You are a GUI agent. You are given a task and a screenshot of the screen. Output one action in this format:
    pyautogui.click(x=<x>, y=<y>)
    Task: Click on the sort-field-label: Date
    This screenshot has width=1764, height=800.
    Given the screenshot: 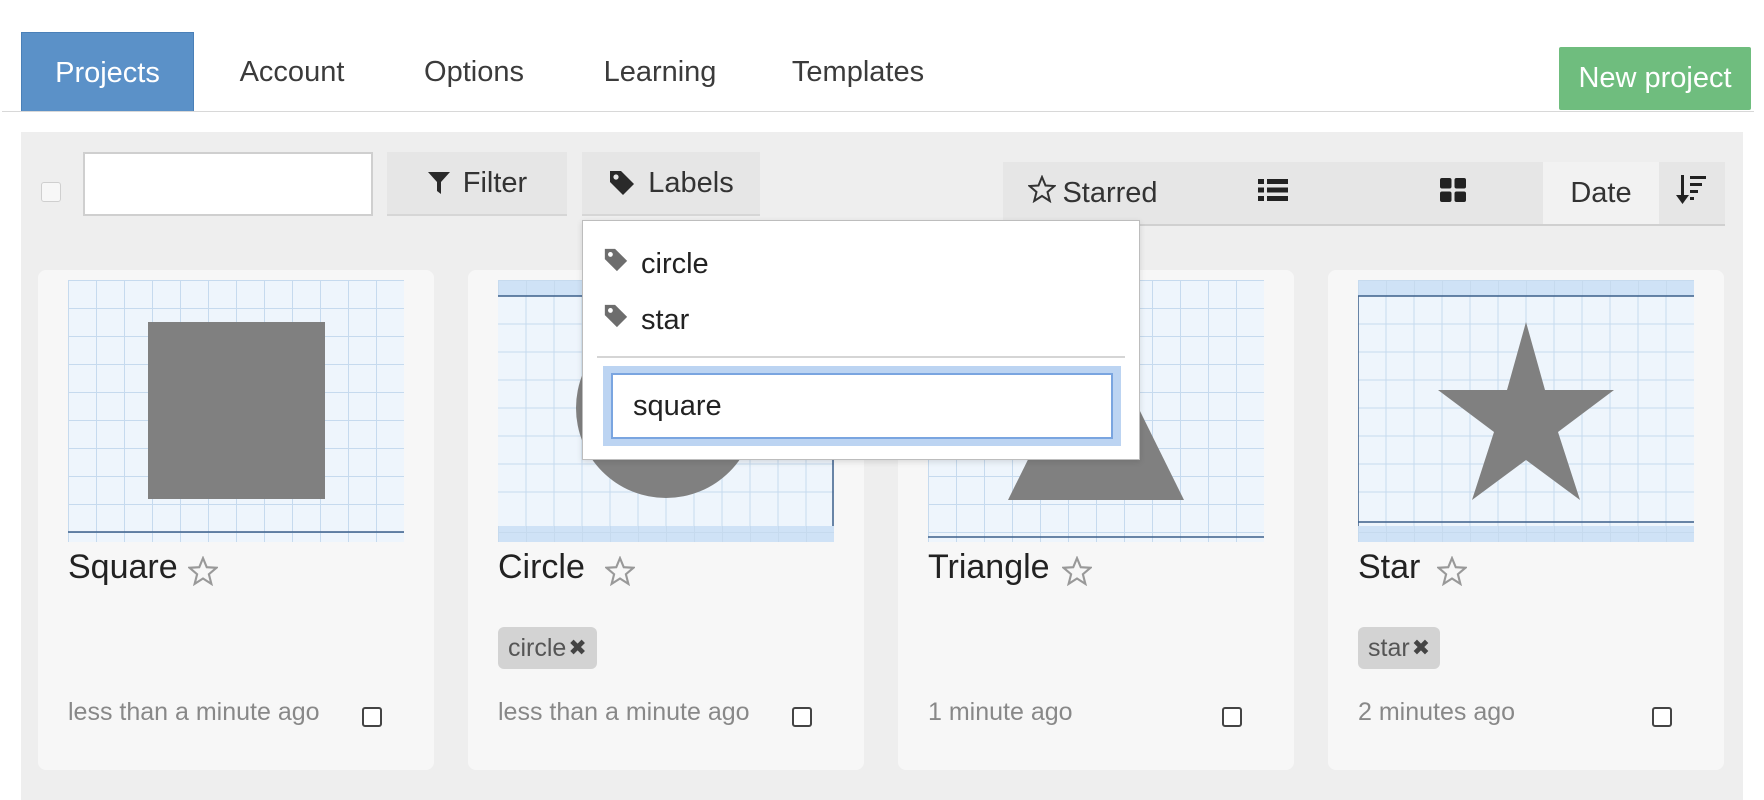 What is the action you would take?
    pyautogui.click(x=1601, y=192)
    